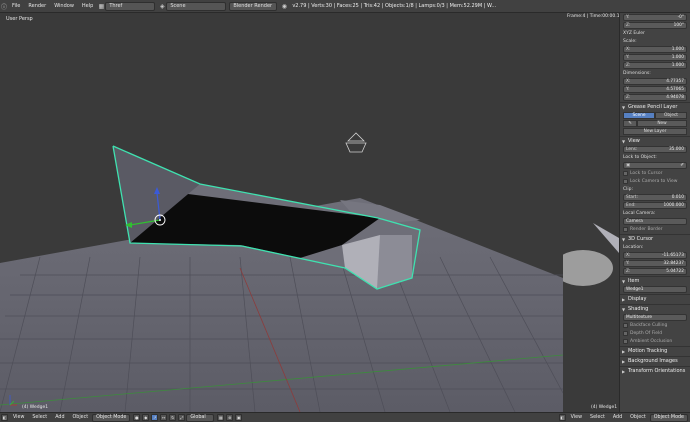 This screenshot has width=690, height=422. What do you see at coordinates (638, 417) in the screenshot?
I see `menu-object-2: Object` at bounding box center [638, 417].